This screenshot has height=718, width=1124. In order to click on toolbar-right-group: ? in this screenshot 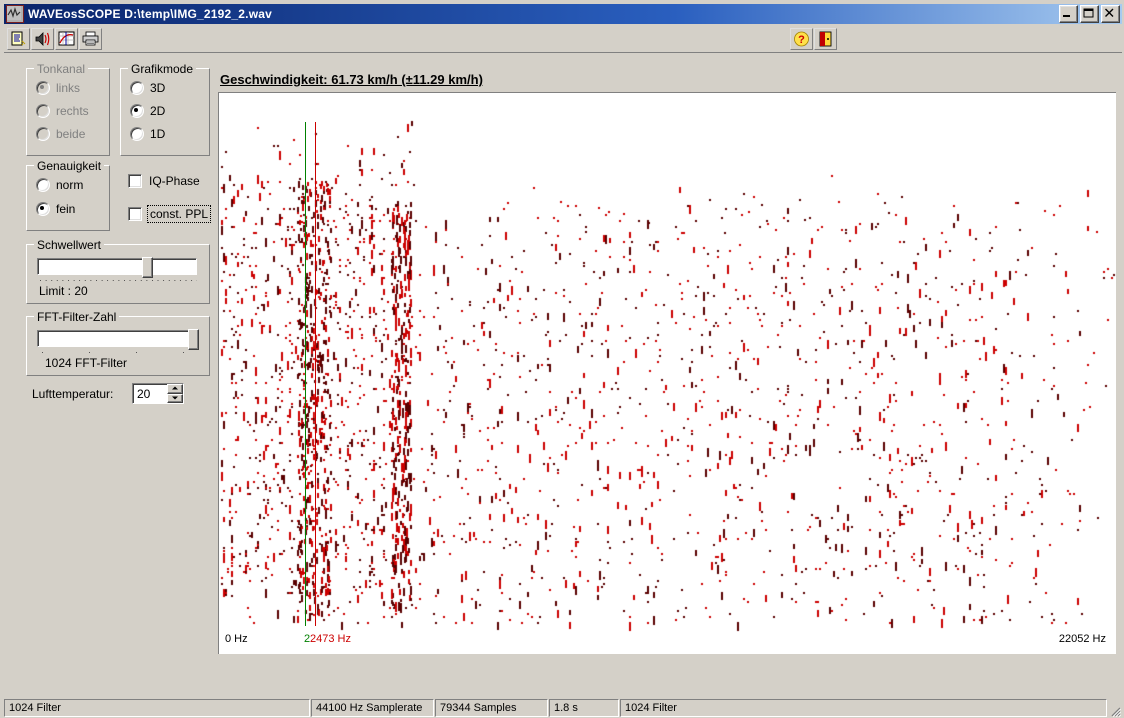, I will do `click(814, 39)`.